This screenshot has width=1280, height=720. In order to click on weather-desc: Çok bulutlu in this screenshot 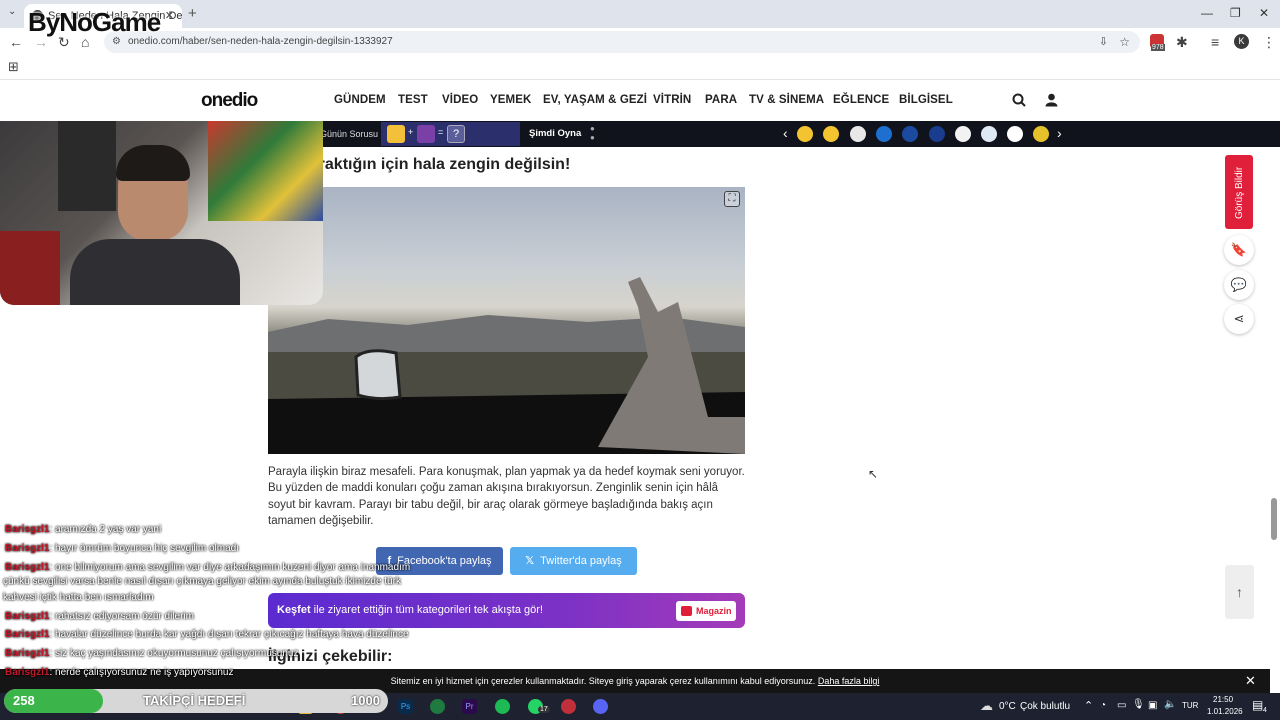, I will do `click(1045, 706)`.